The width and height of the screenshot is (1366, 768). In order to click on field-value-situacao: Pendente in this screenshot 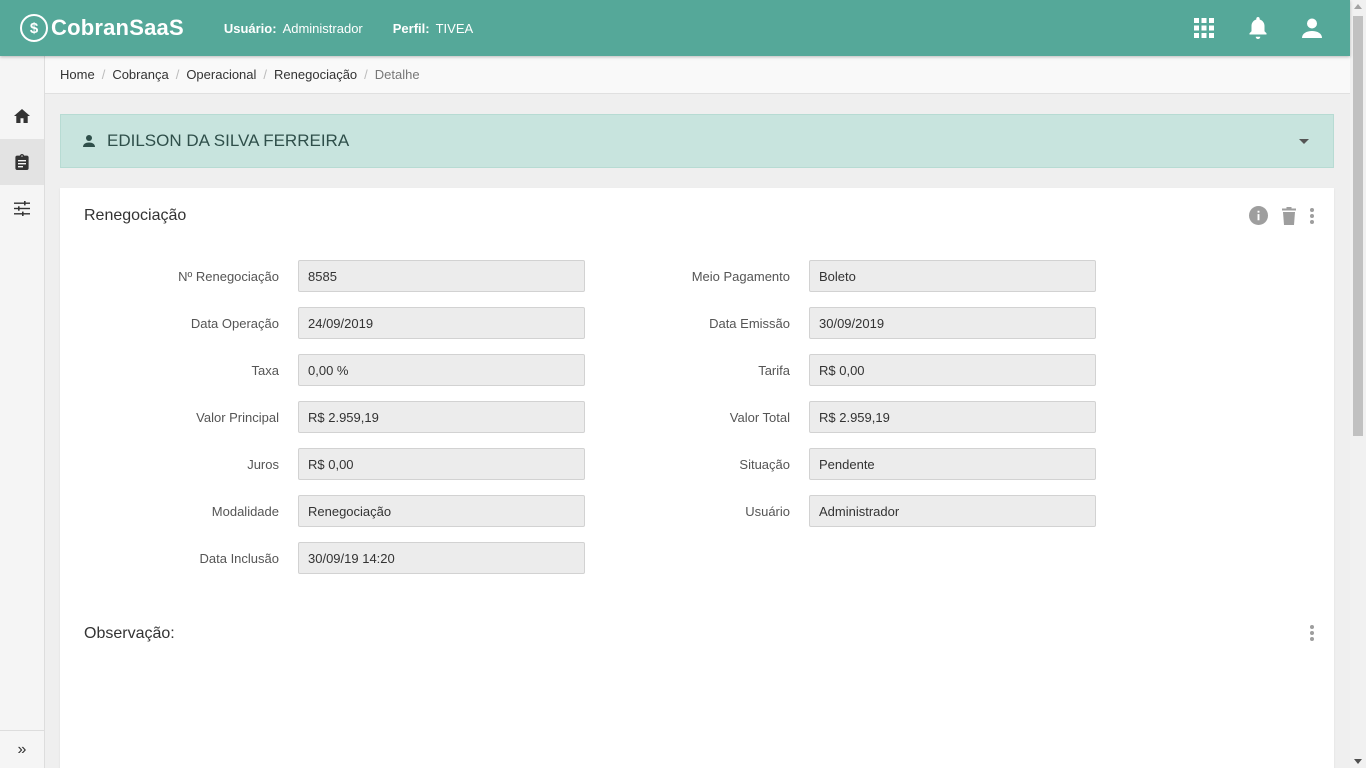, I will do `click(952, 464)`.